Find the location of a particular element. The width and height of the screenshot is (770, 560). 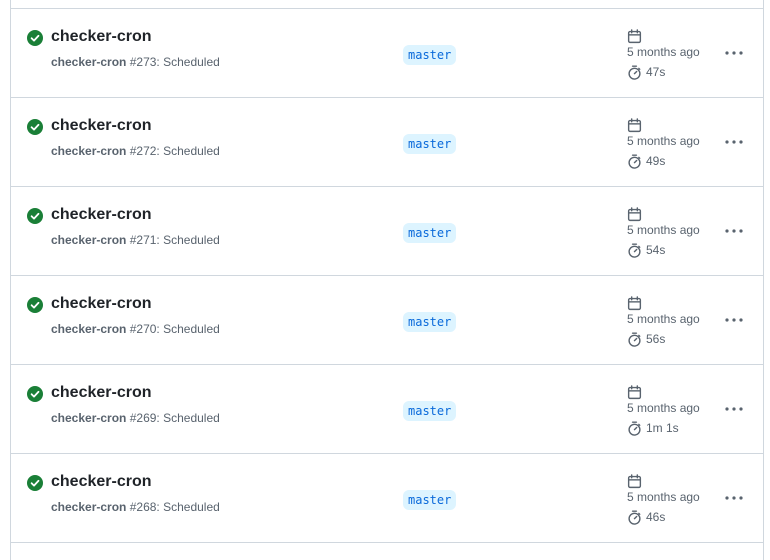

run-number: #269 is located at coordinates (143, 418).